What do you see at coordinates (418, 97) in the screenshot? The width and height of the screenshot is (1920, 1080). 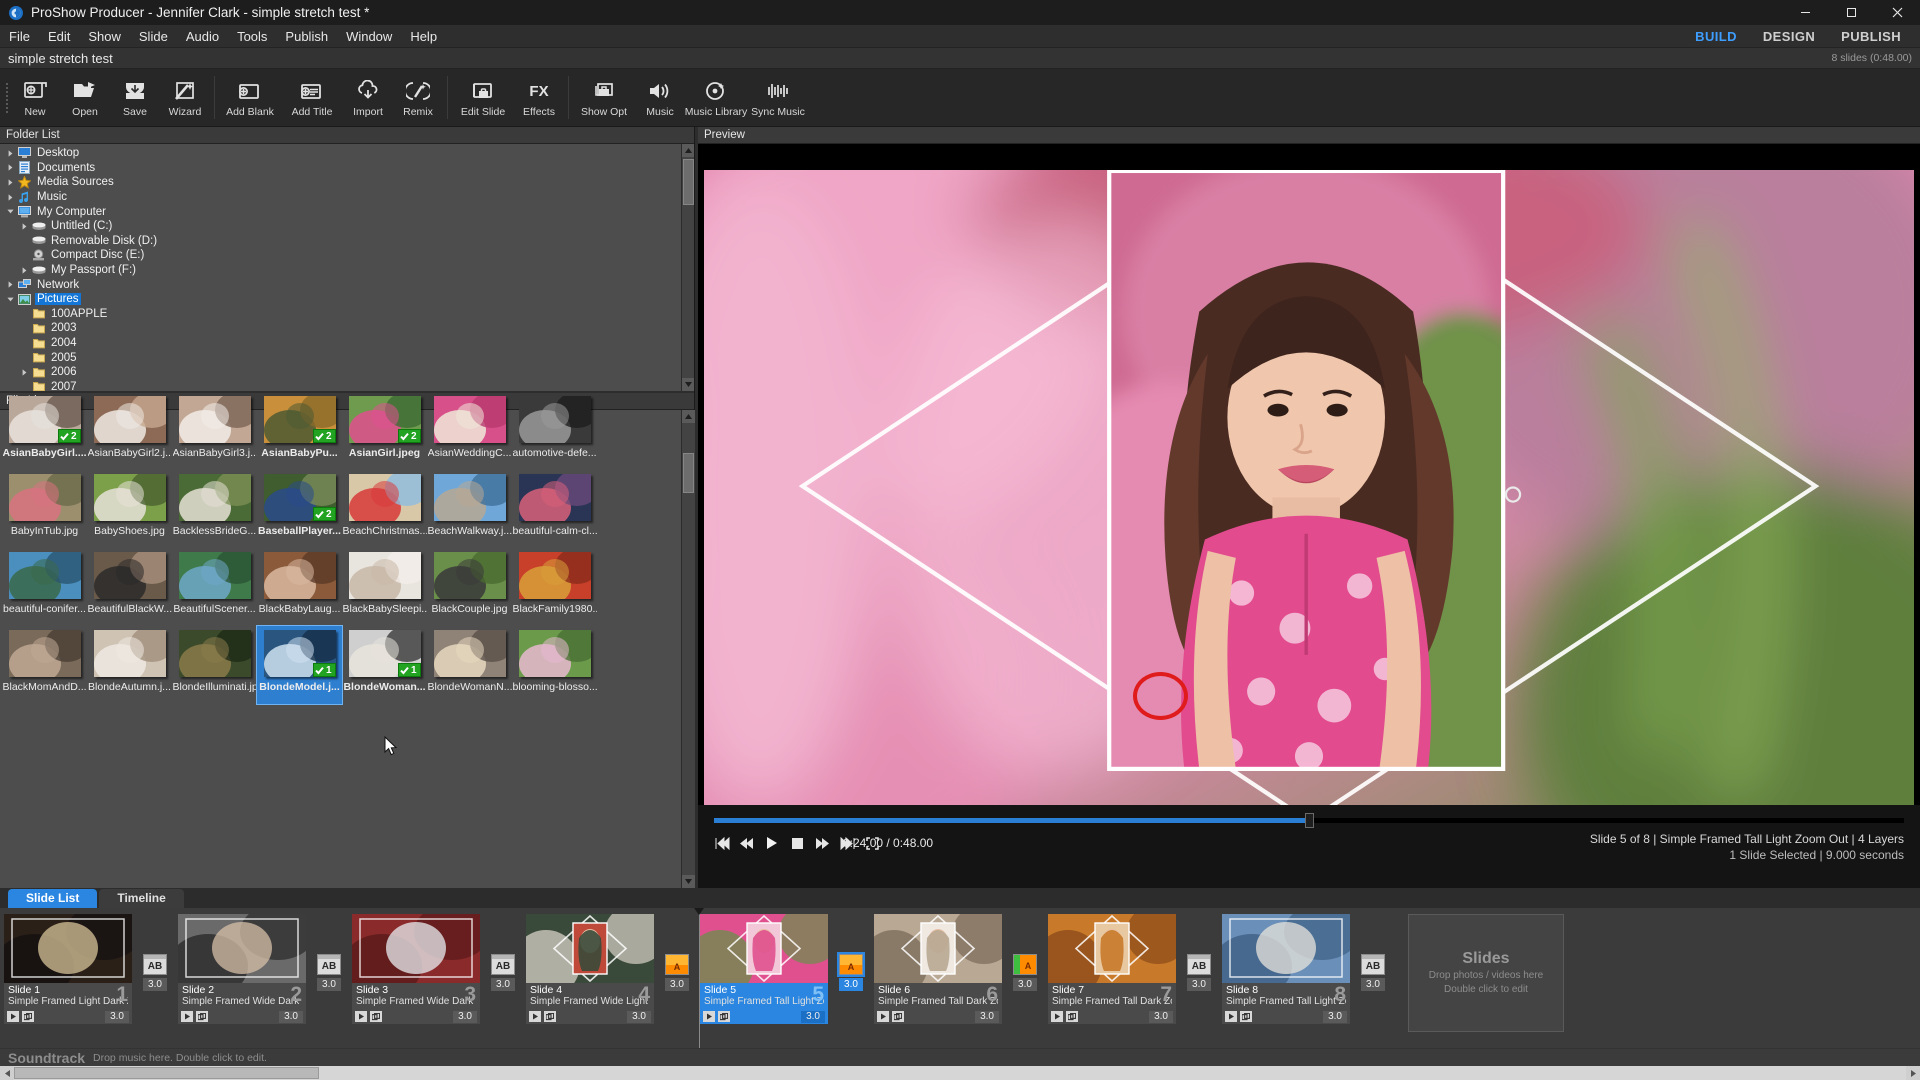 I see `remix-button: Remix` at bounding box center [418, 97].